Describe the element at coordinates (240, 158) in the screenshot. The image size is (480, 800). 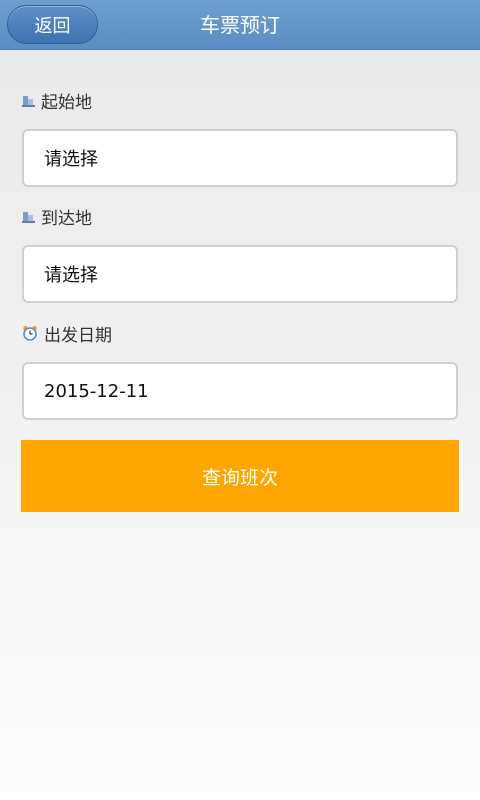
I see `origin-select: 请选择` at that location.